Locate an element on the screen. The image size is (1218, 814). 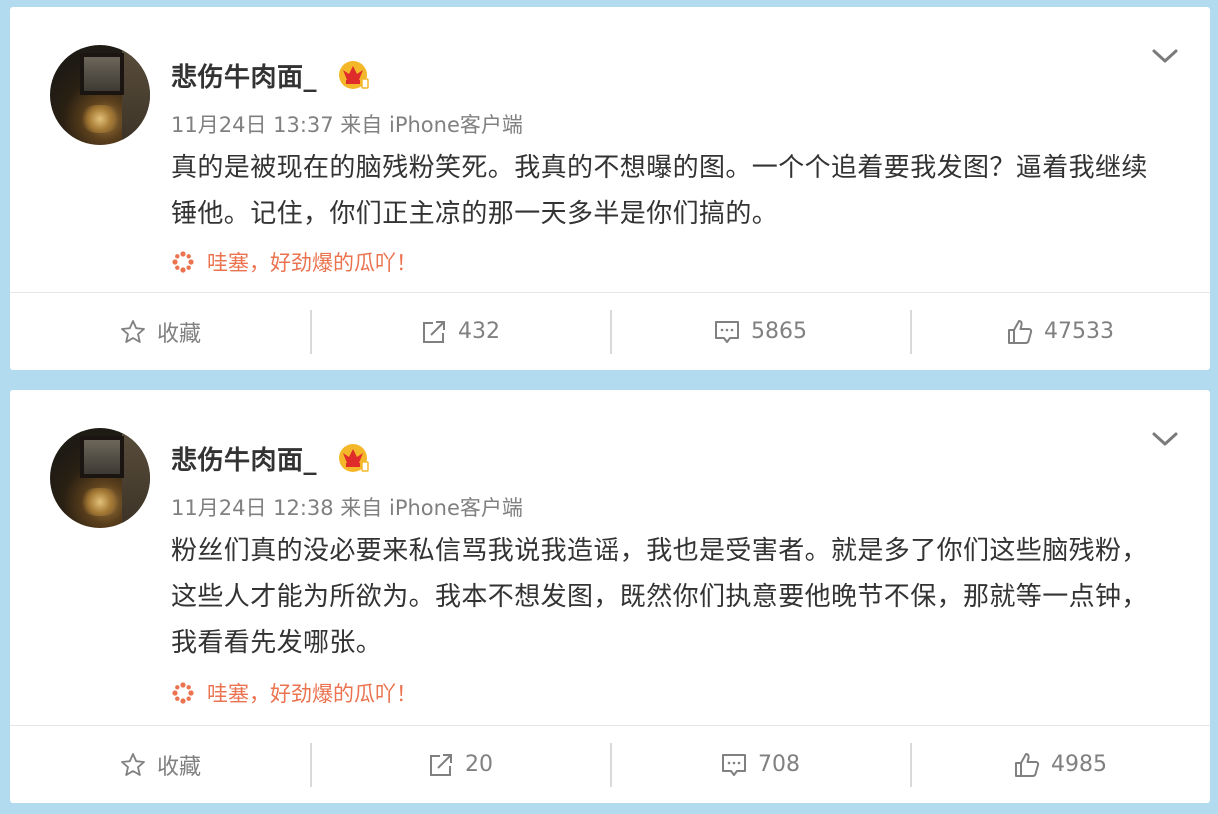
comment-button: 5865 is located at coordinates (760, 331).